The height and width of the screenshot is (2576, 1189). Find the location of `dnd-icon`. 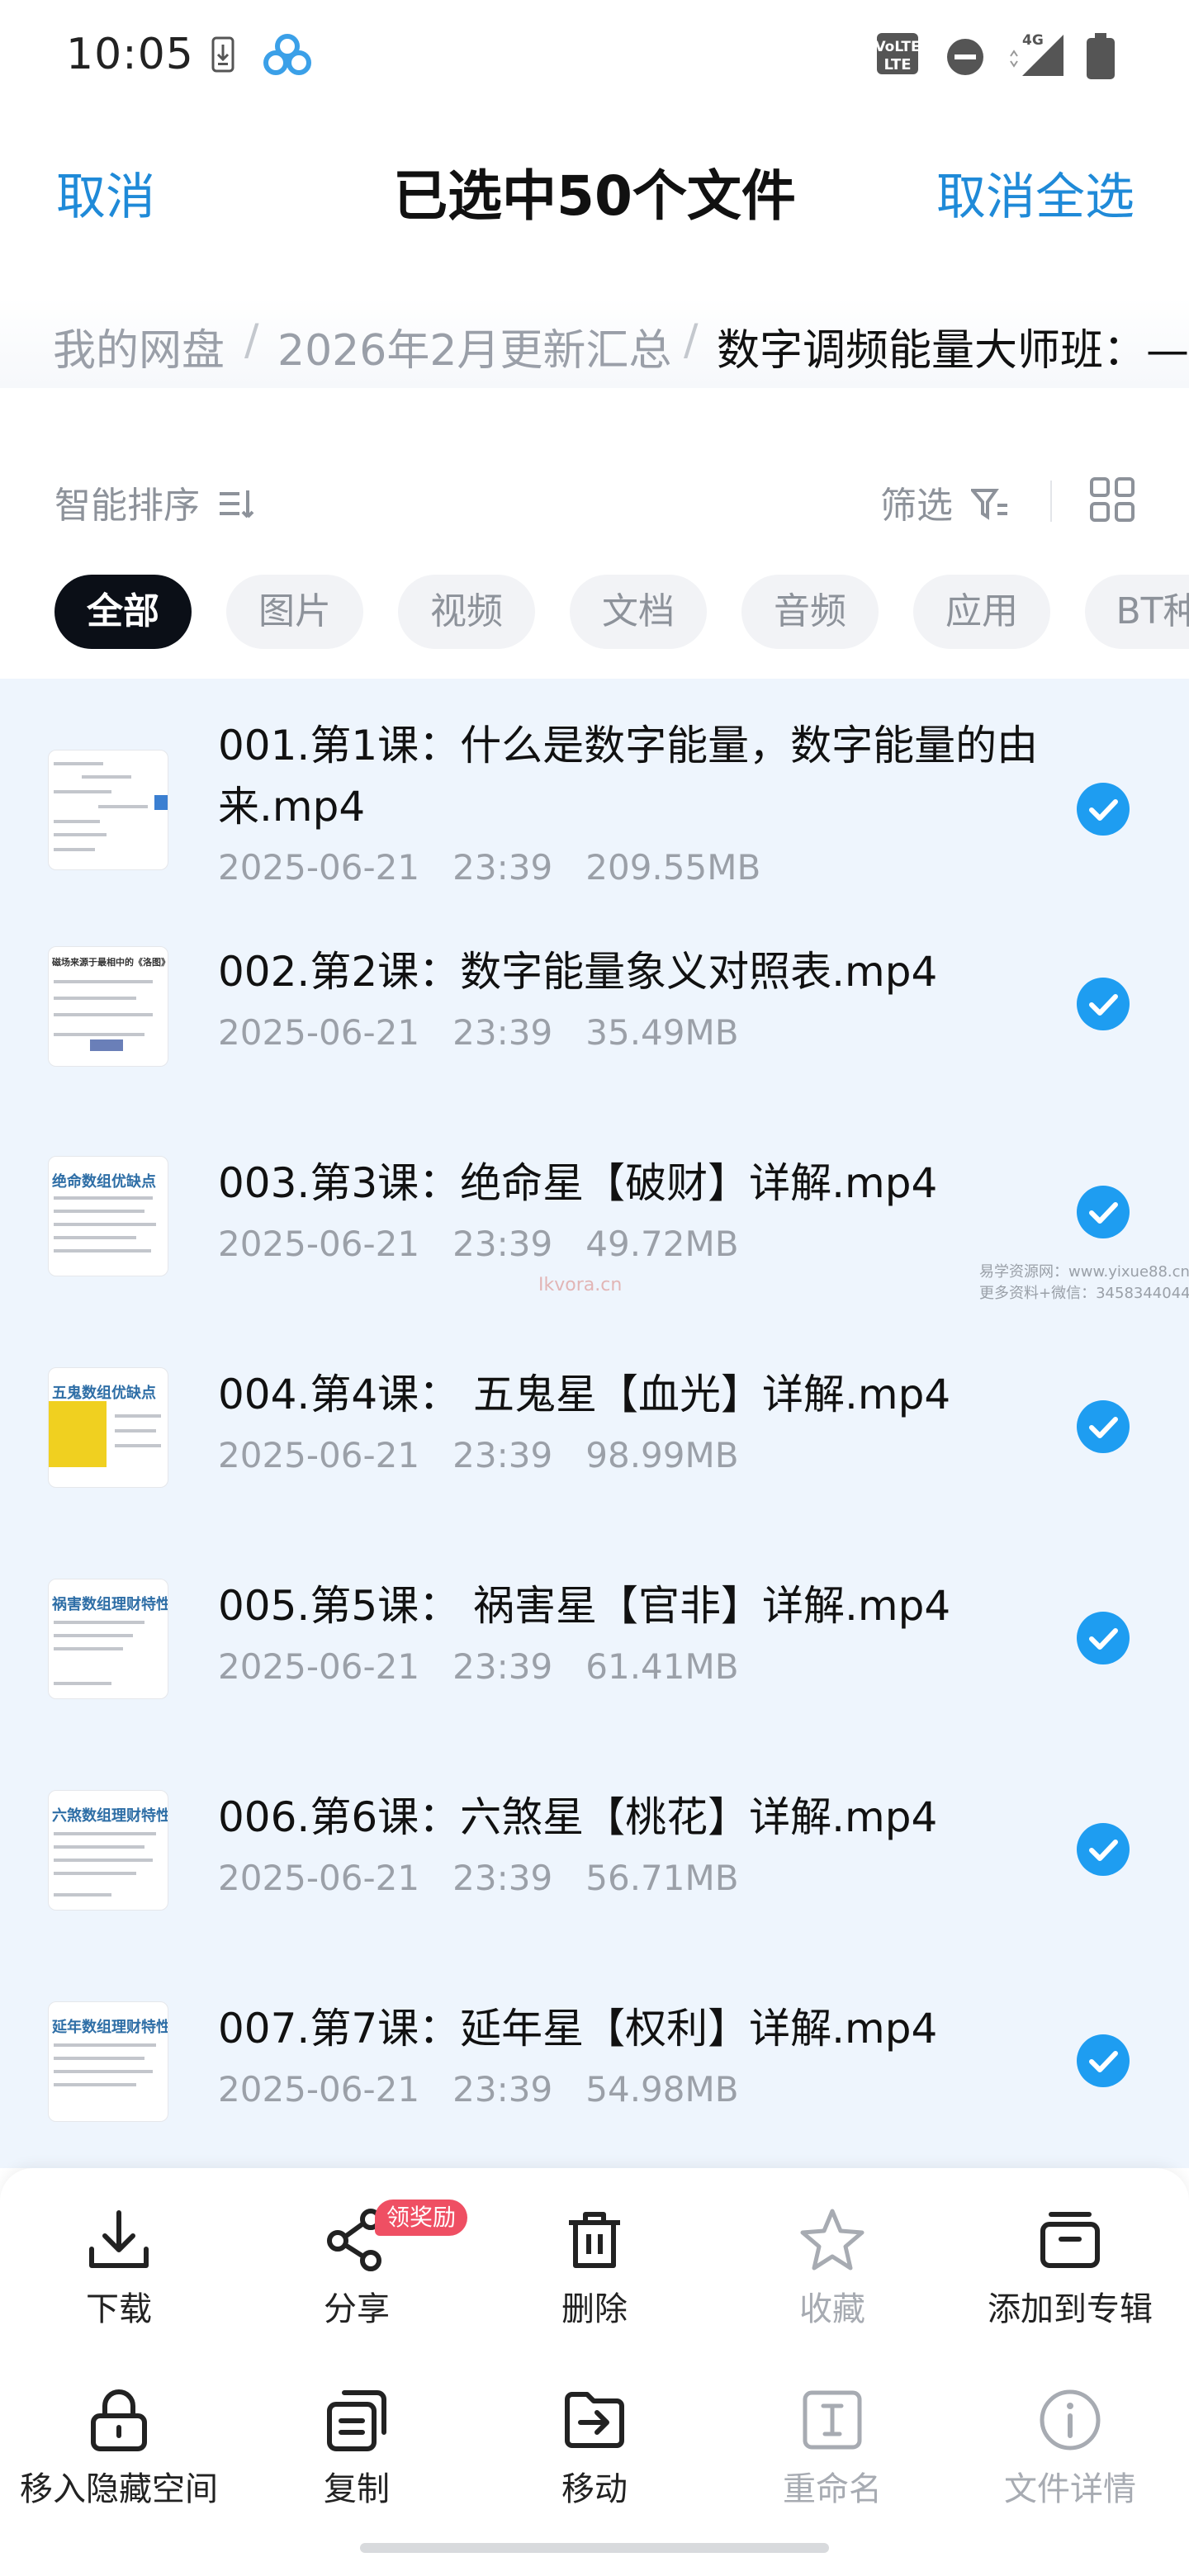

dnd-icon is located at coordinates (965, 58).